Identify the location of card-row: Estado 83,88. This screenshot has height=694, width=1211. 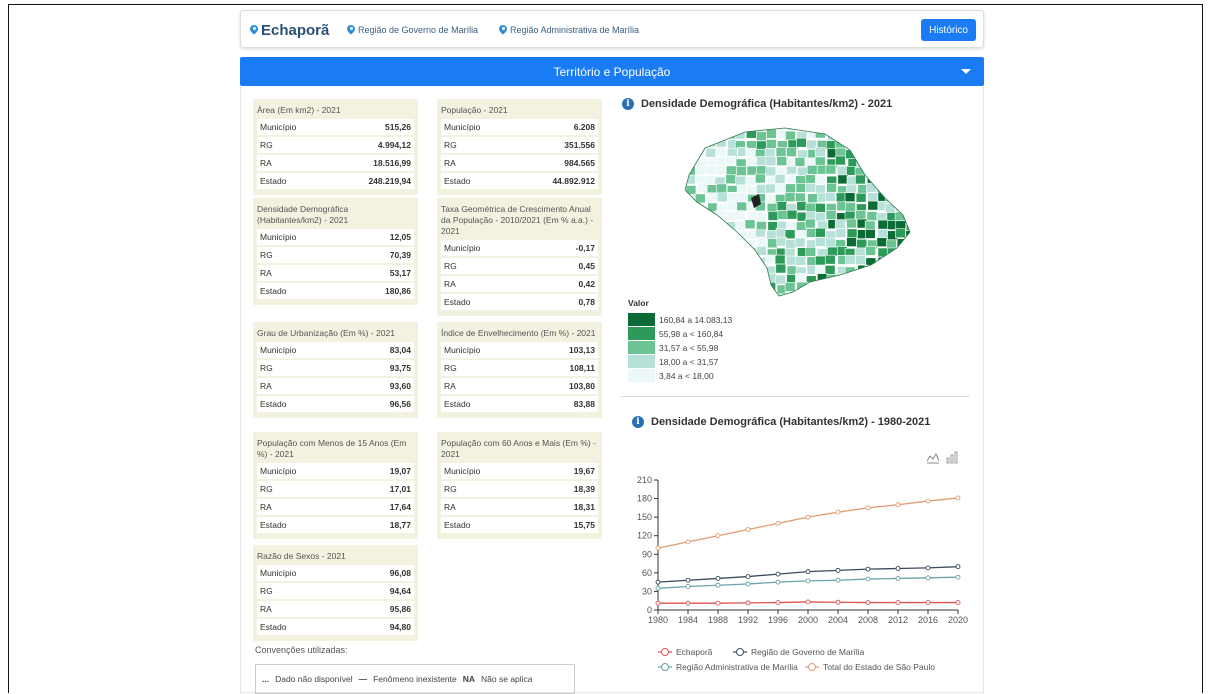
(519, 404).